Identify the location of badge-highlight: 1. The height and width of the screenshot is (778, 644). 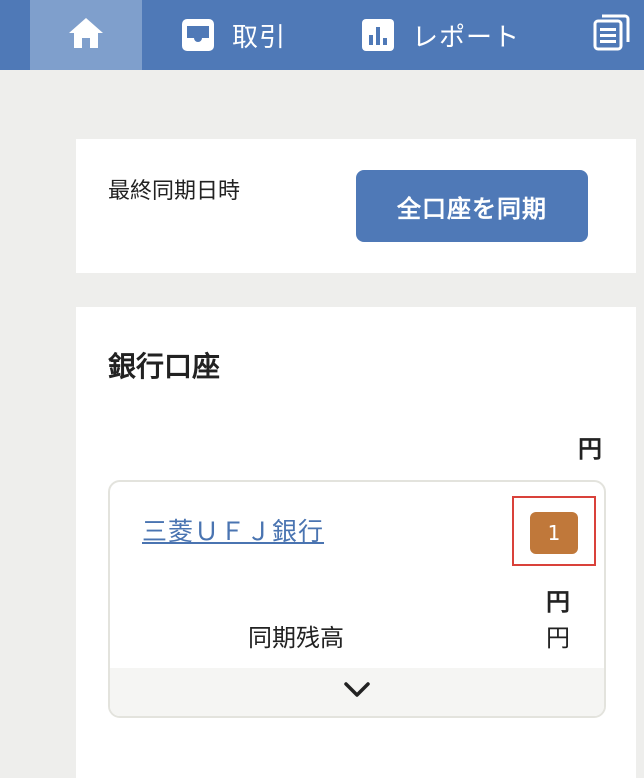
(554, 531).